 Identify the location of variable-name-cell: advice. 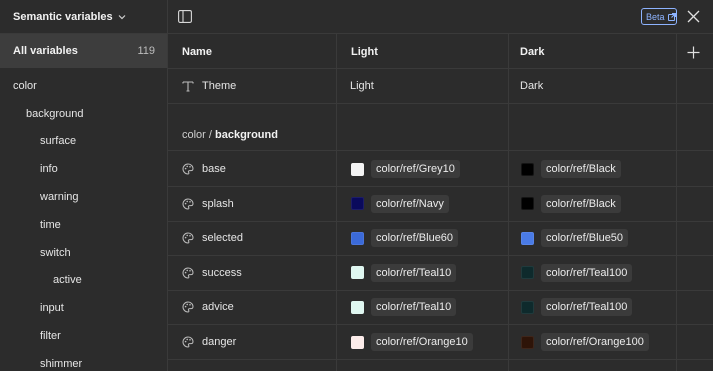
(208, 307).